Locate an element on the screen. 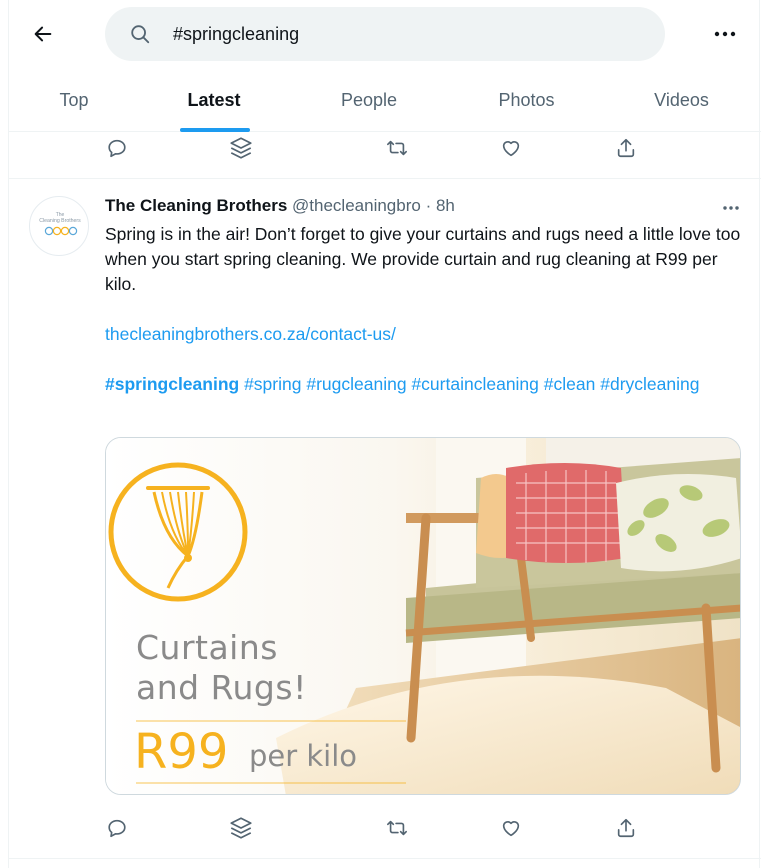 The image size is (768, 868). media-price: R99 is located at coordinates (181, 752).